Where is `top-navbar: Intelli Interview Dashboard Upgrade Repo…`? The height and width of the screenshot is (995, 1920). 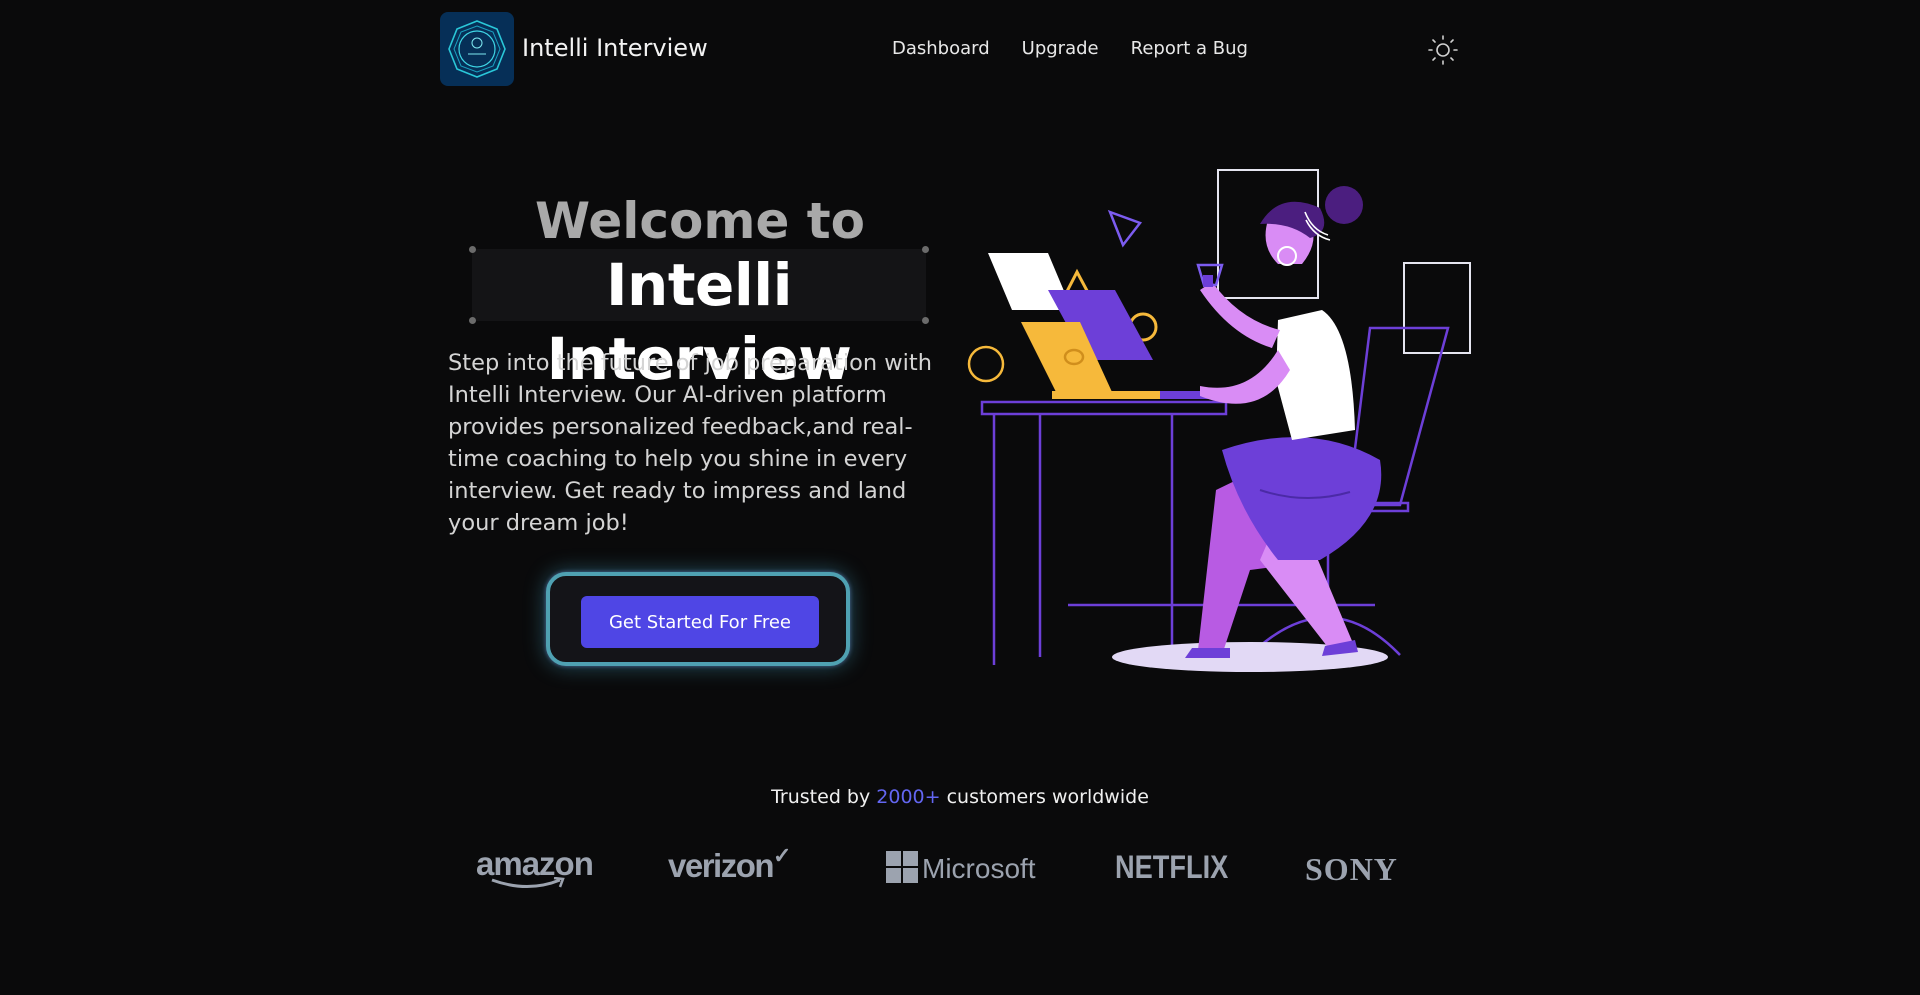 top-navbar: Intelli Interview Dashboard Upgrade Repo… is located at coordinates (960, 50).